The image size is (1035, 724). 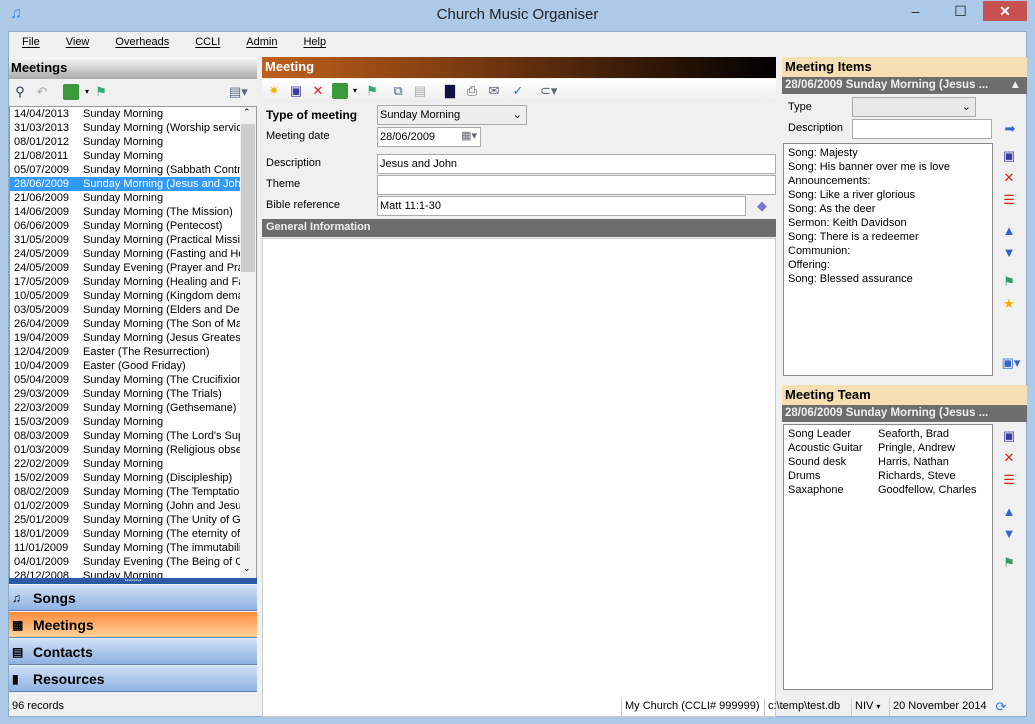 I want to click on meeting-date-picker: 28/06/2009 ▦▾, so click(x=429, y=137).